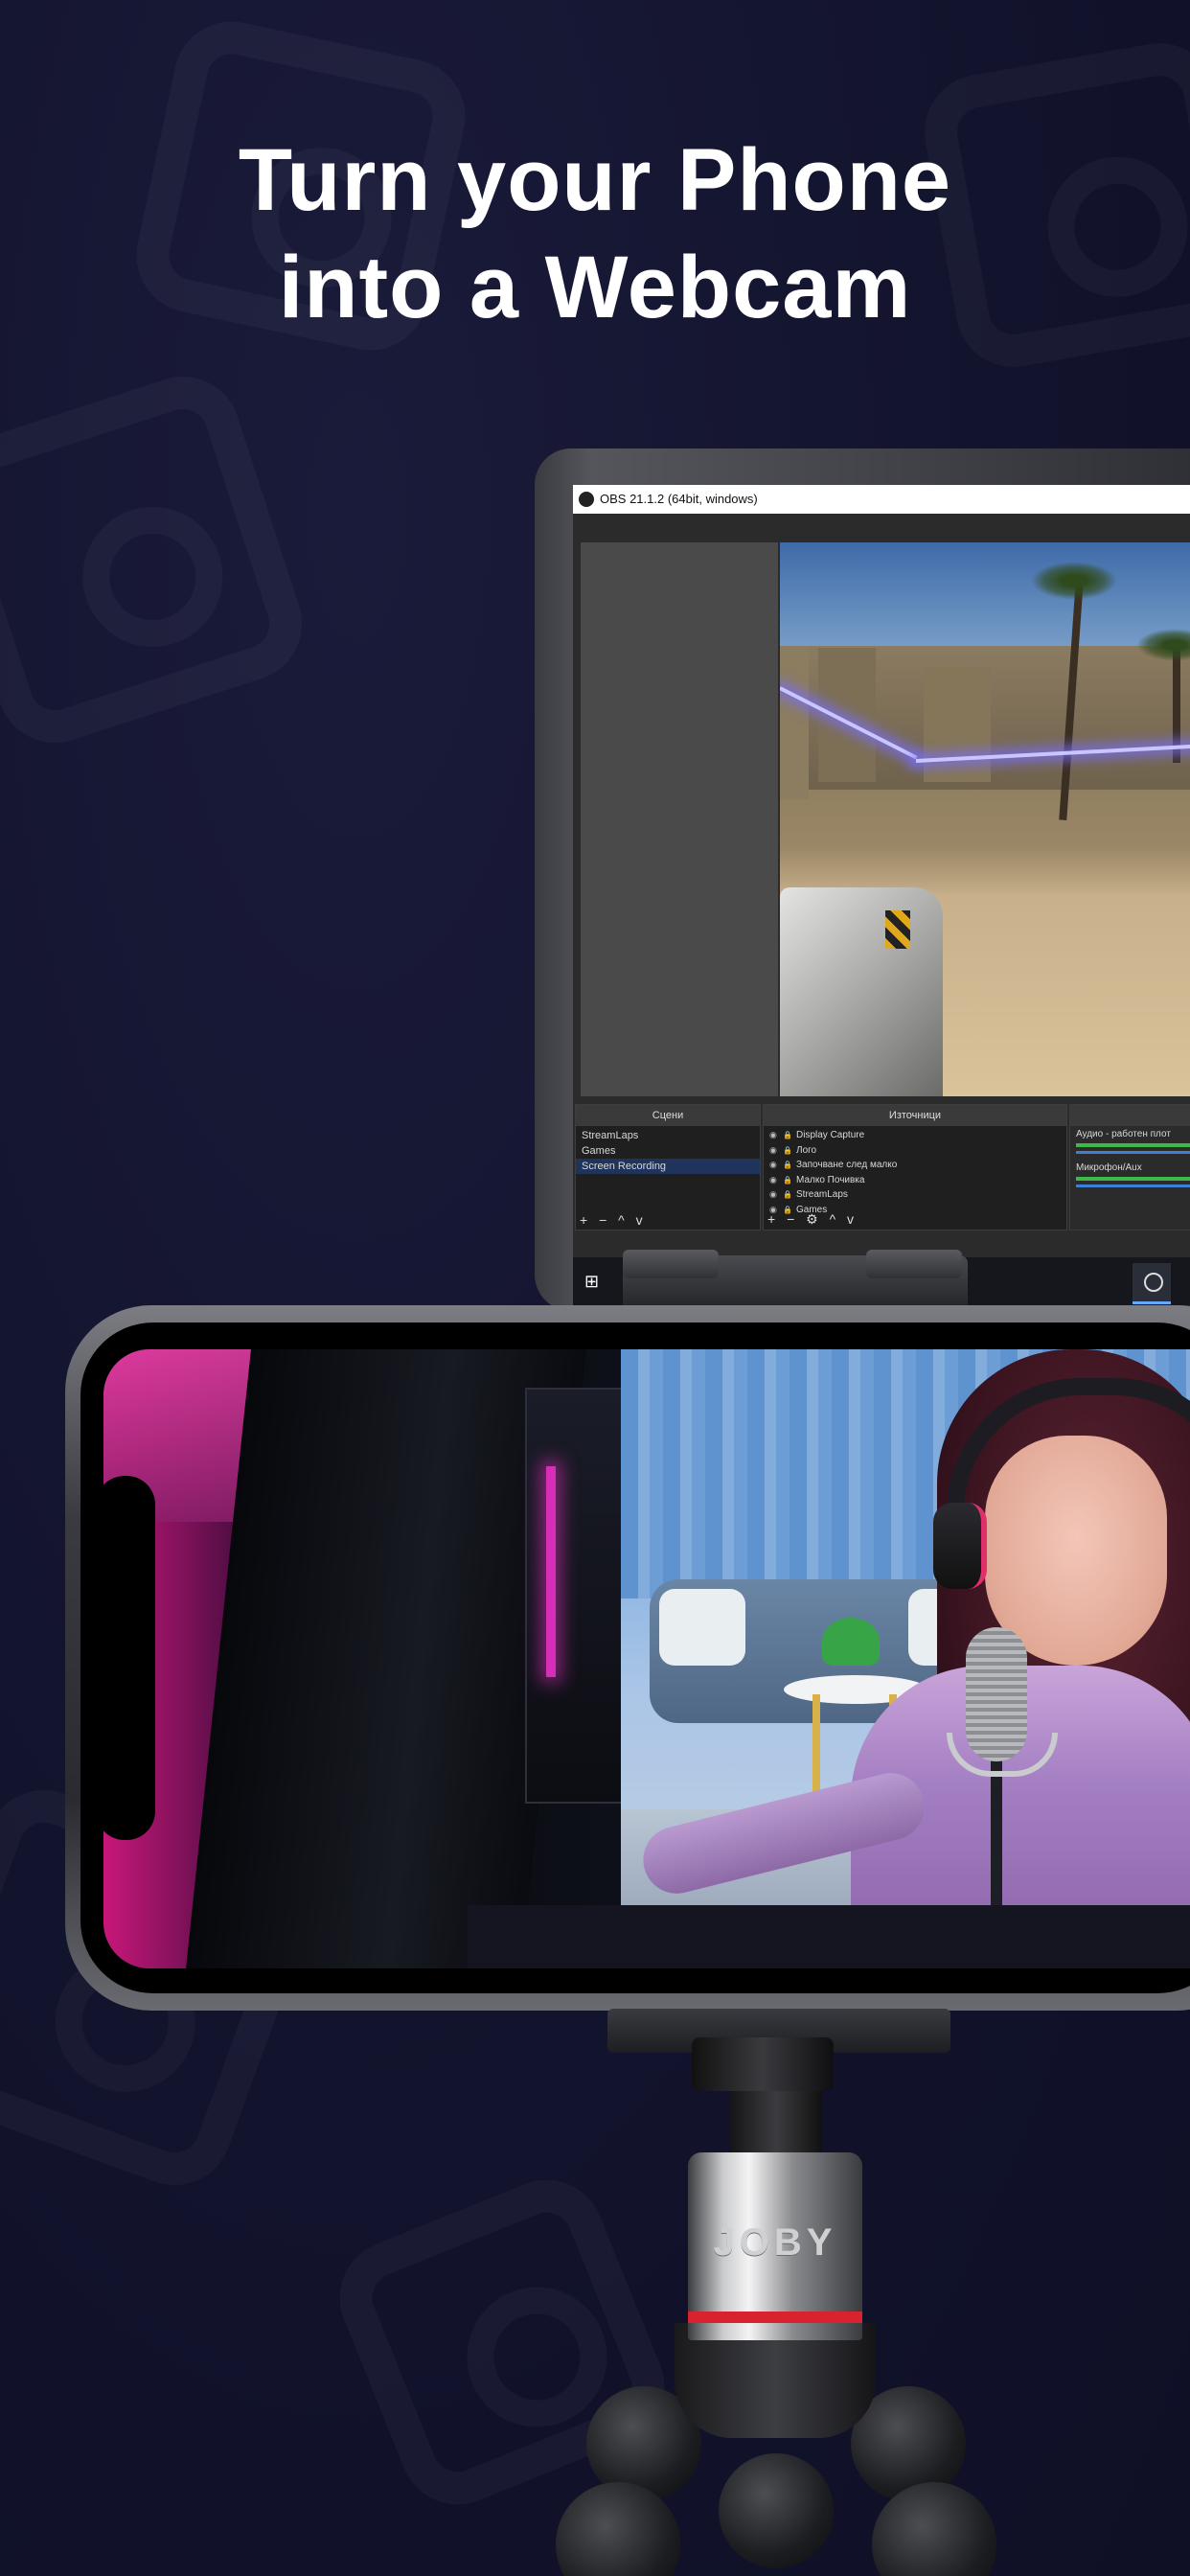  What do you see at coordinates (862, 992) in the screenshot?
I see `weapon` at bounding box center [862, 992].